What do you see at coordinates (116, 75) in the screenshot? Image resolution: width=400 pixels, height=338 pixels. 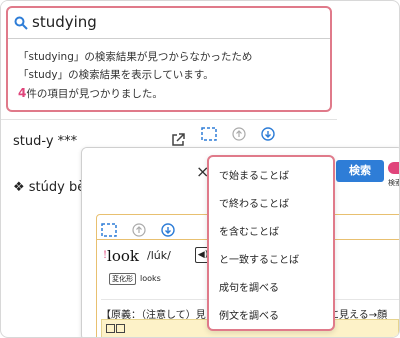 I see `message-line-2: 「study」の検索結果を表示しています。` at bounding box center [116, 75].